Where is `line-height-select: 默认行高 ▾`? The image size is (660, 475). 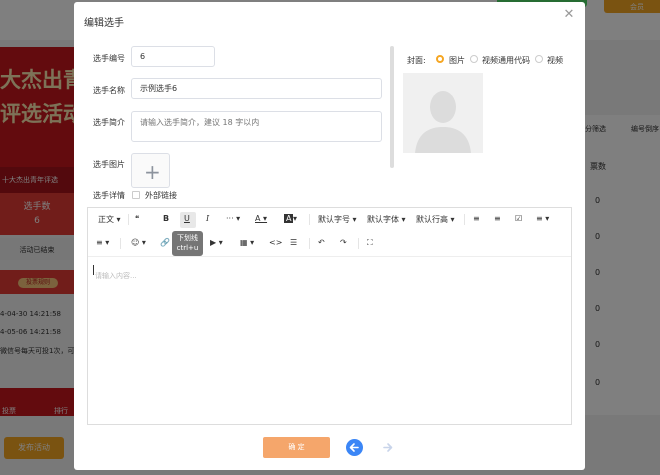
line-height-select: 默认行高 ▾ is located at coordinates (435, 219).